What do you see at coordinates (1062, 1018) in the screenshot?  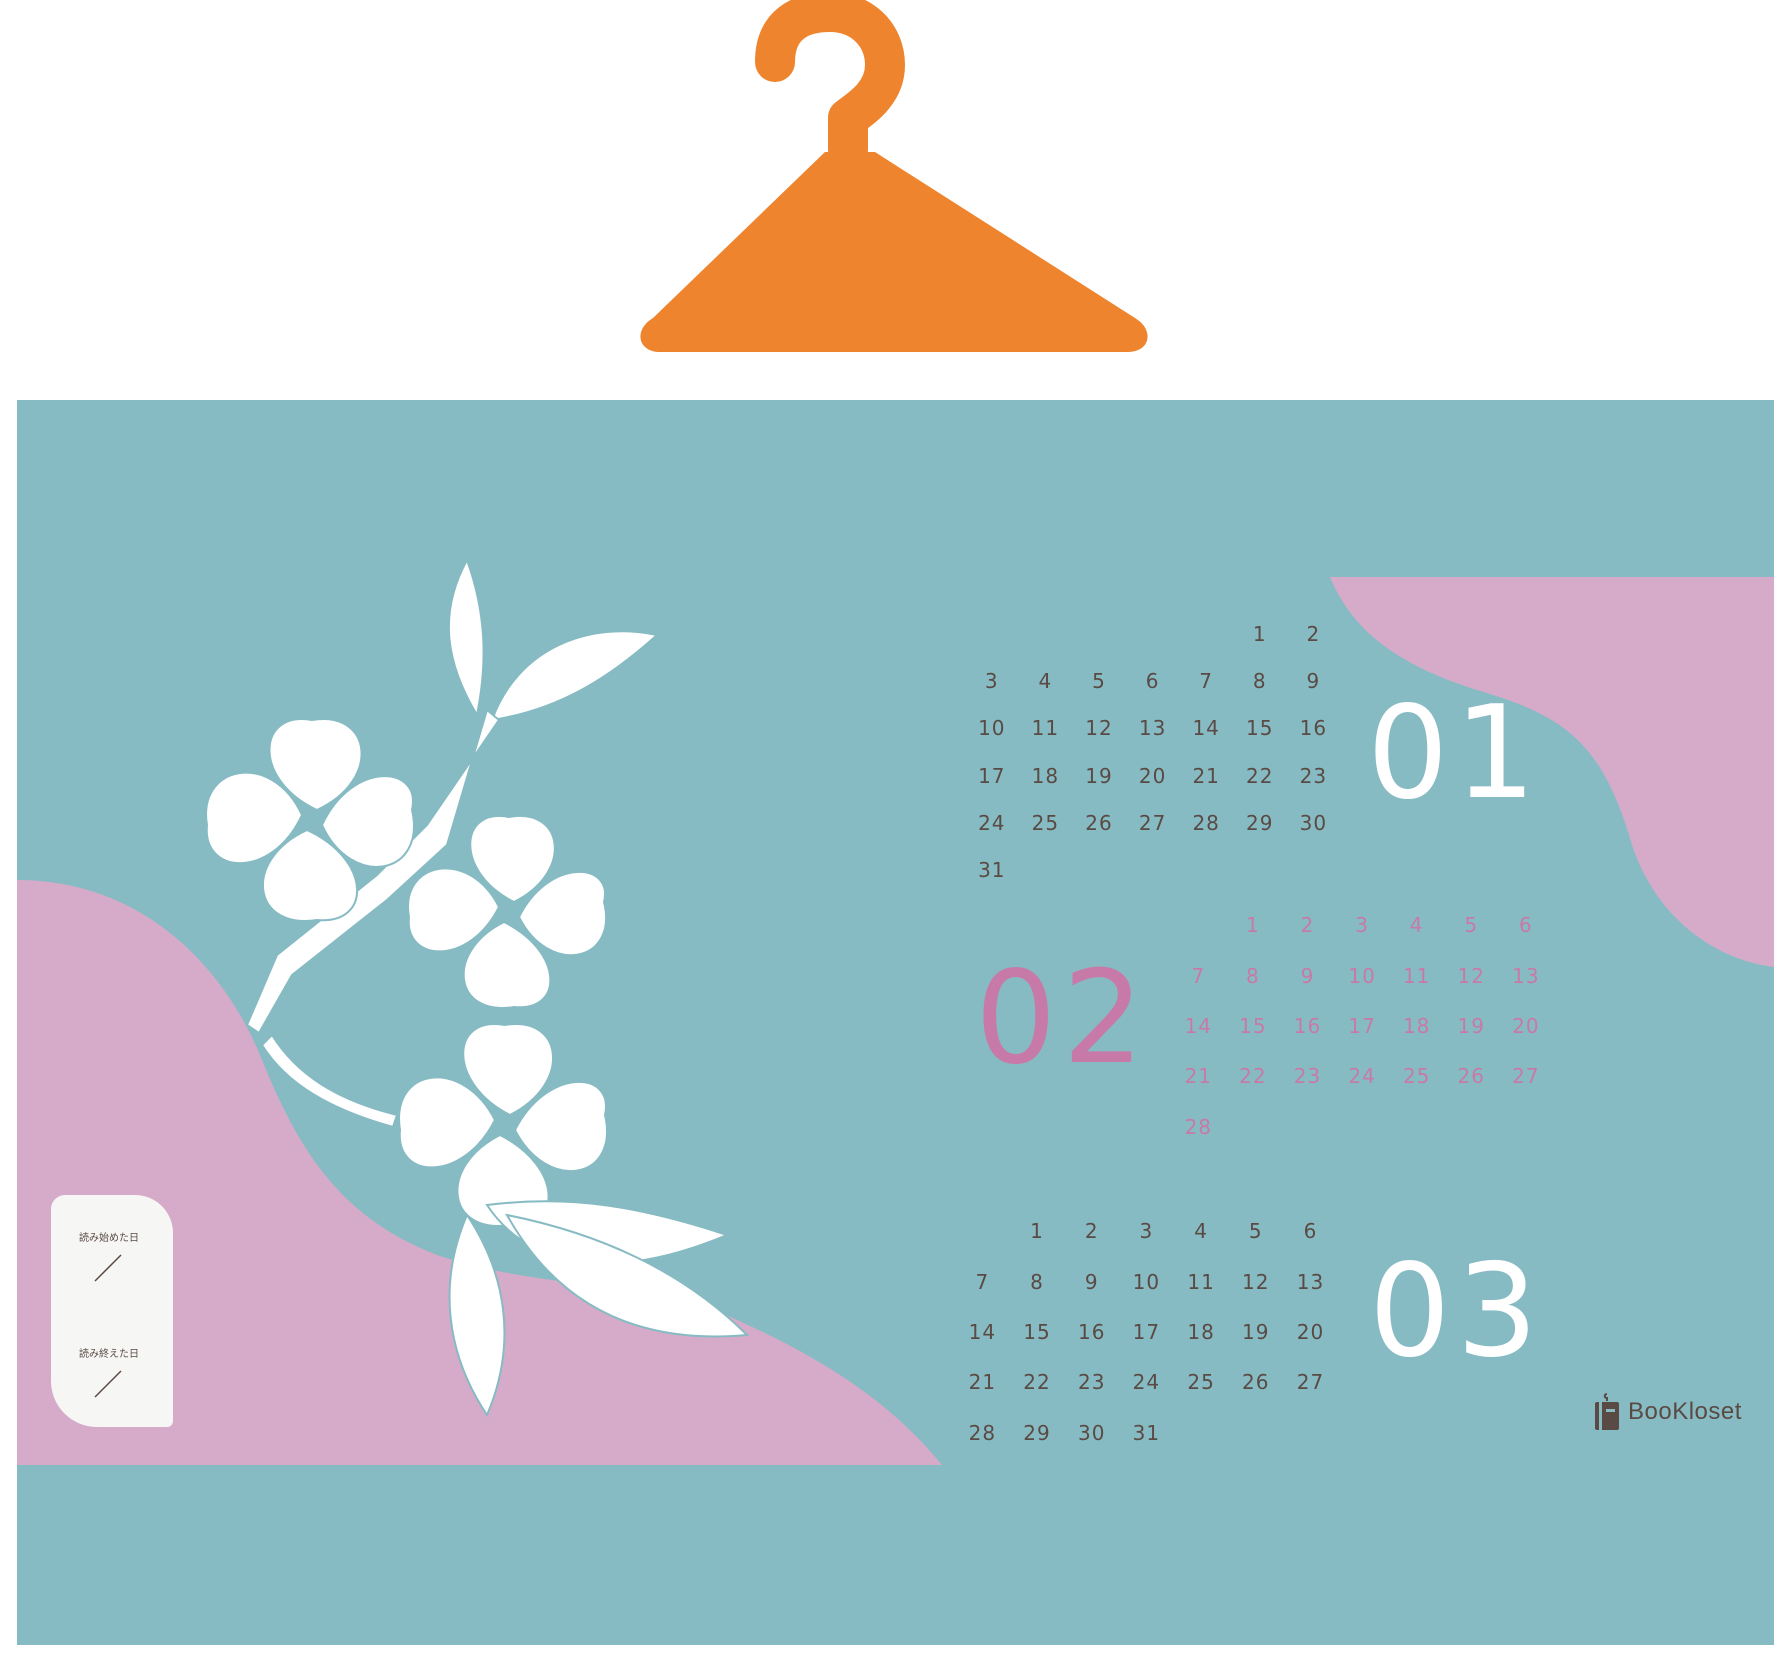 I see `month-number-02: 02` at bounding box center [1062, 1018].